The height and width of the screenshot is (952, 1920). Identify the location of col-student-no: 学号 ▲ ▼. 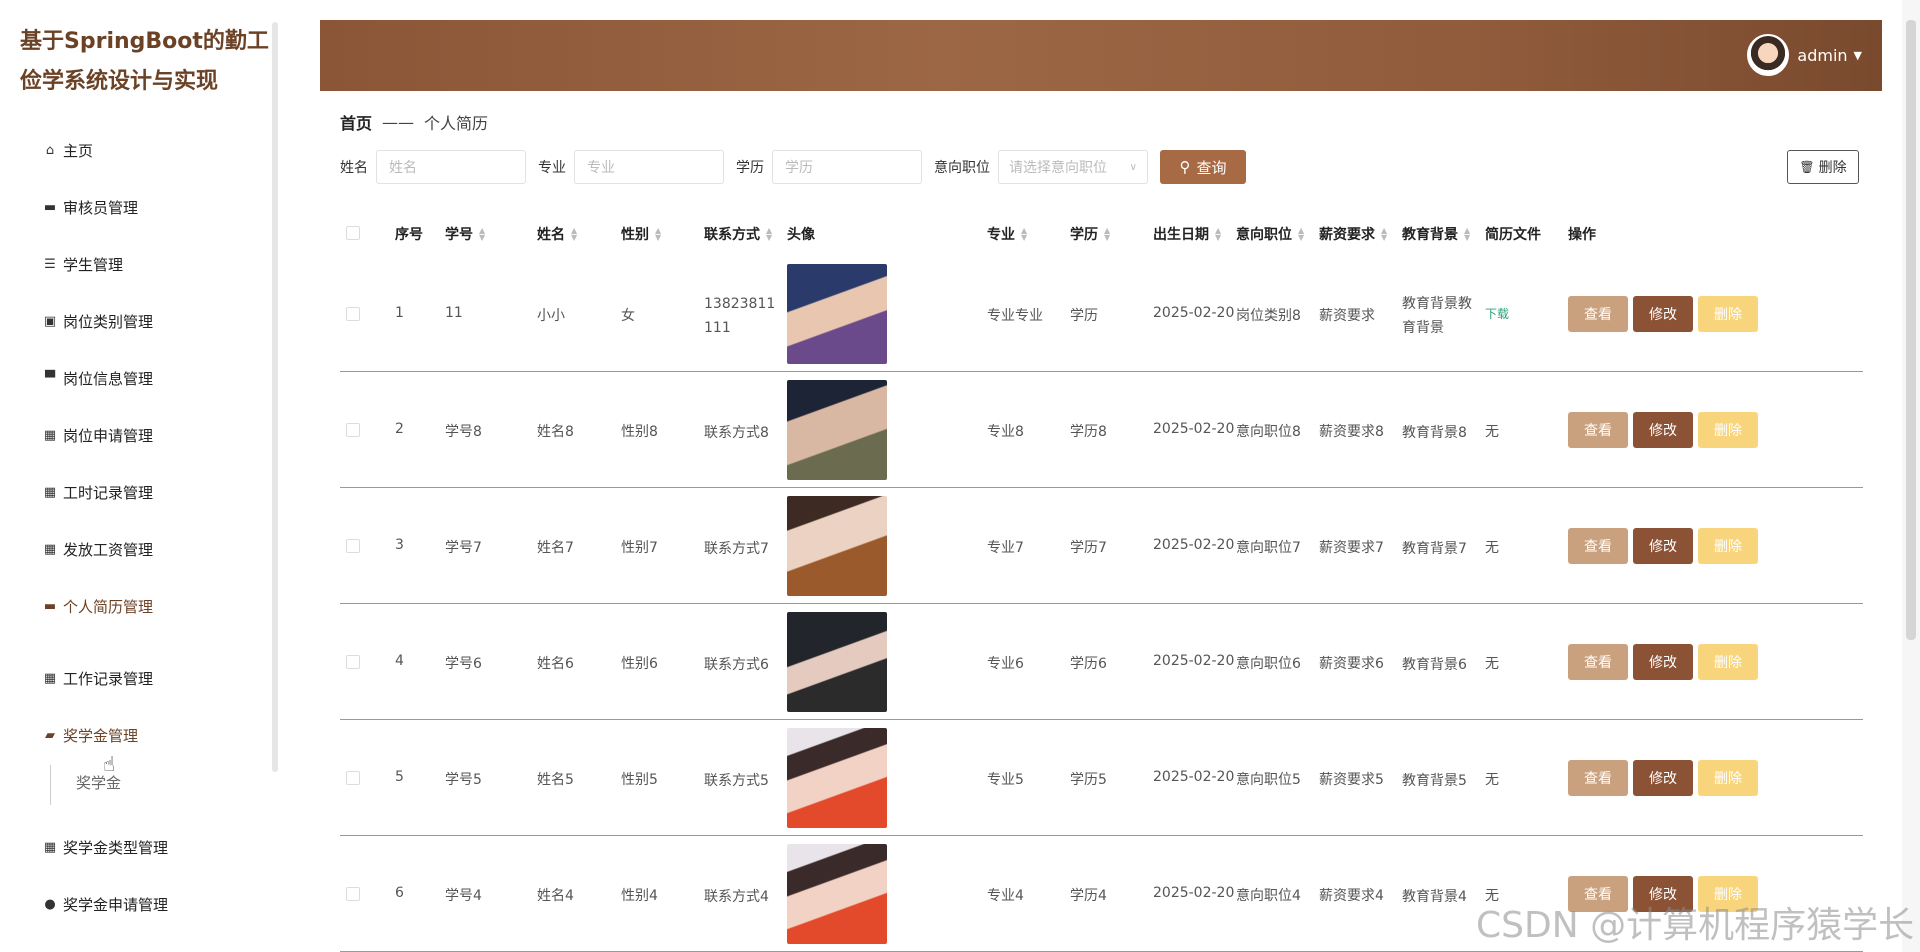
(465, 234).